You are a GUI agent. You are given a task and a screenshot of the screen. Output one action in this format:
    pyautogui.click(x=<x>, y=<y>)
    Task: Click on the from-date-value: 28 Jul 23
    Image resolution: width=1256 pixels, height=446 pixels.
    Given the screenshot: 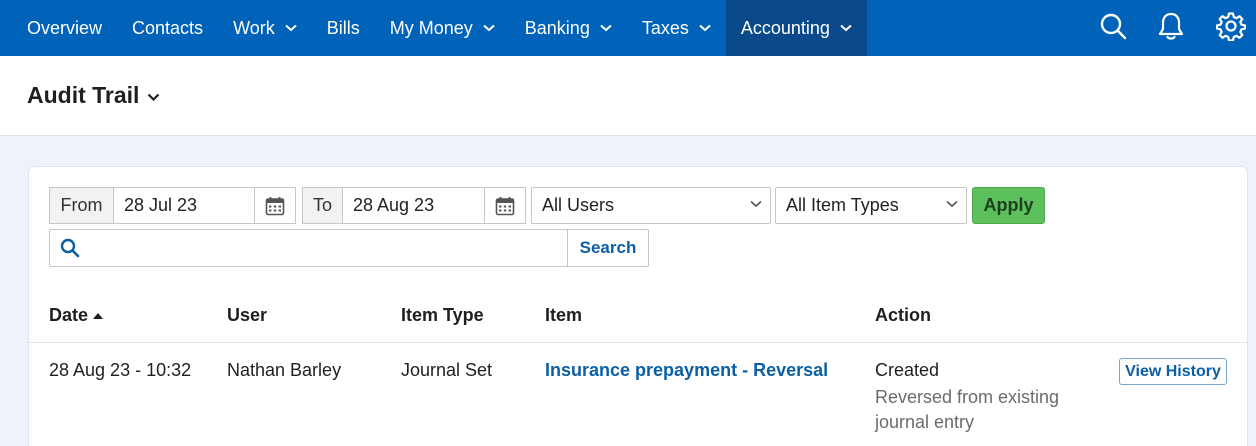 What is the action you would take?
    pyautogui.click(x=161, y=205)
    